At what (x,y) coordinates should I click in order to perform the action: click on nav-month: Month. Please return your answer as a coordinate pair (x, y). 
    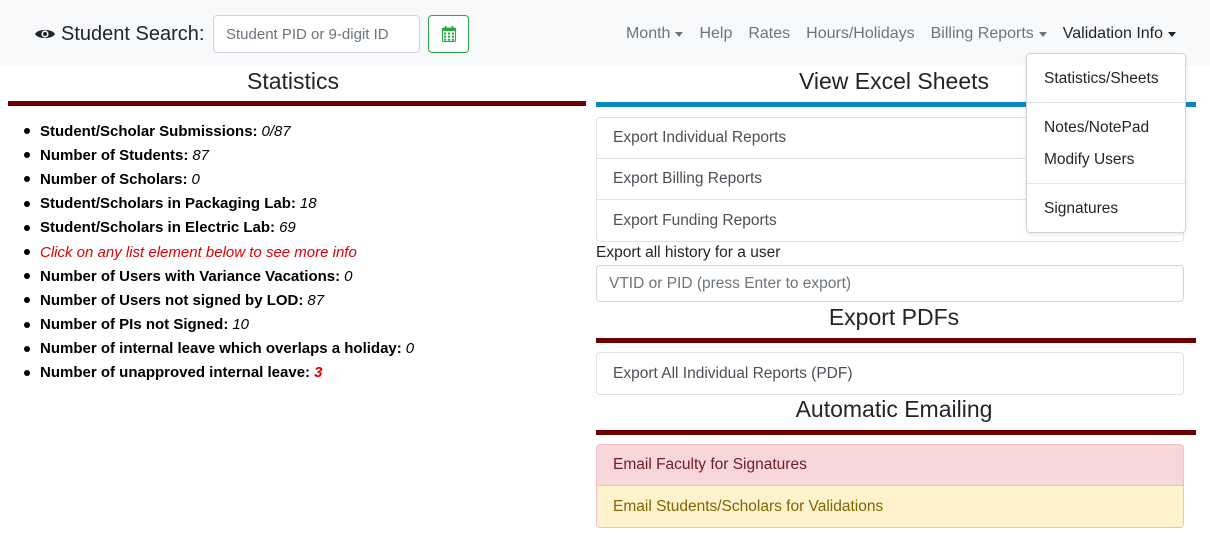
    Looking at the image, I should click on (654, 34).